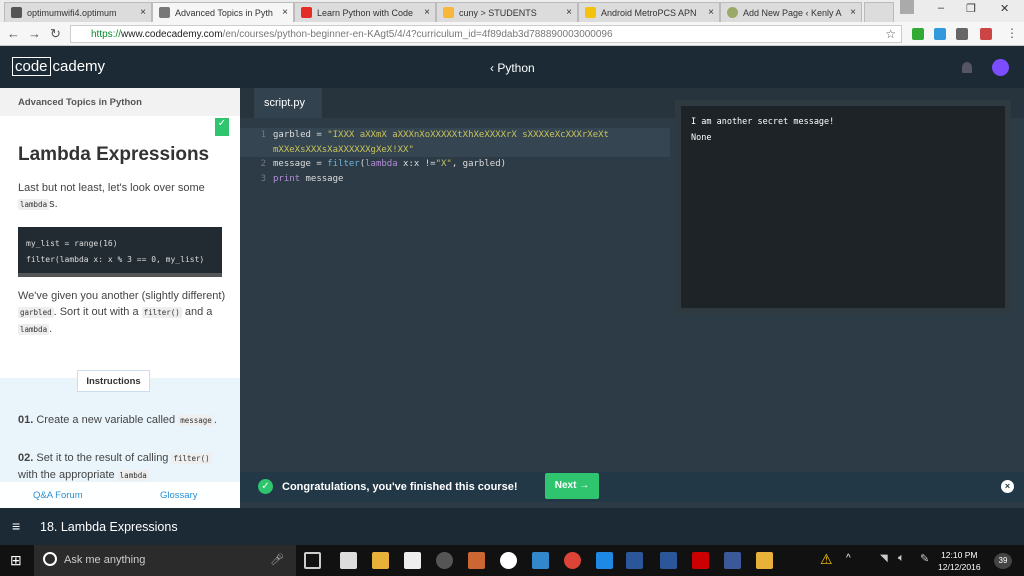  I want to click on tab-label: Learn Python with Code, so click(365, 13).